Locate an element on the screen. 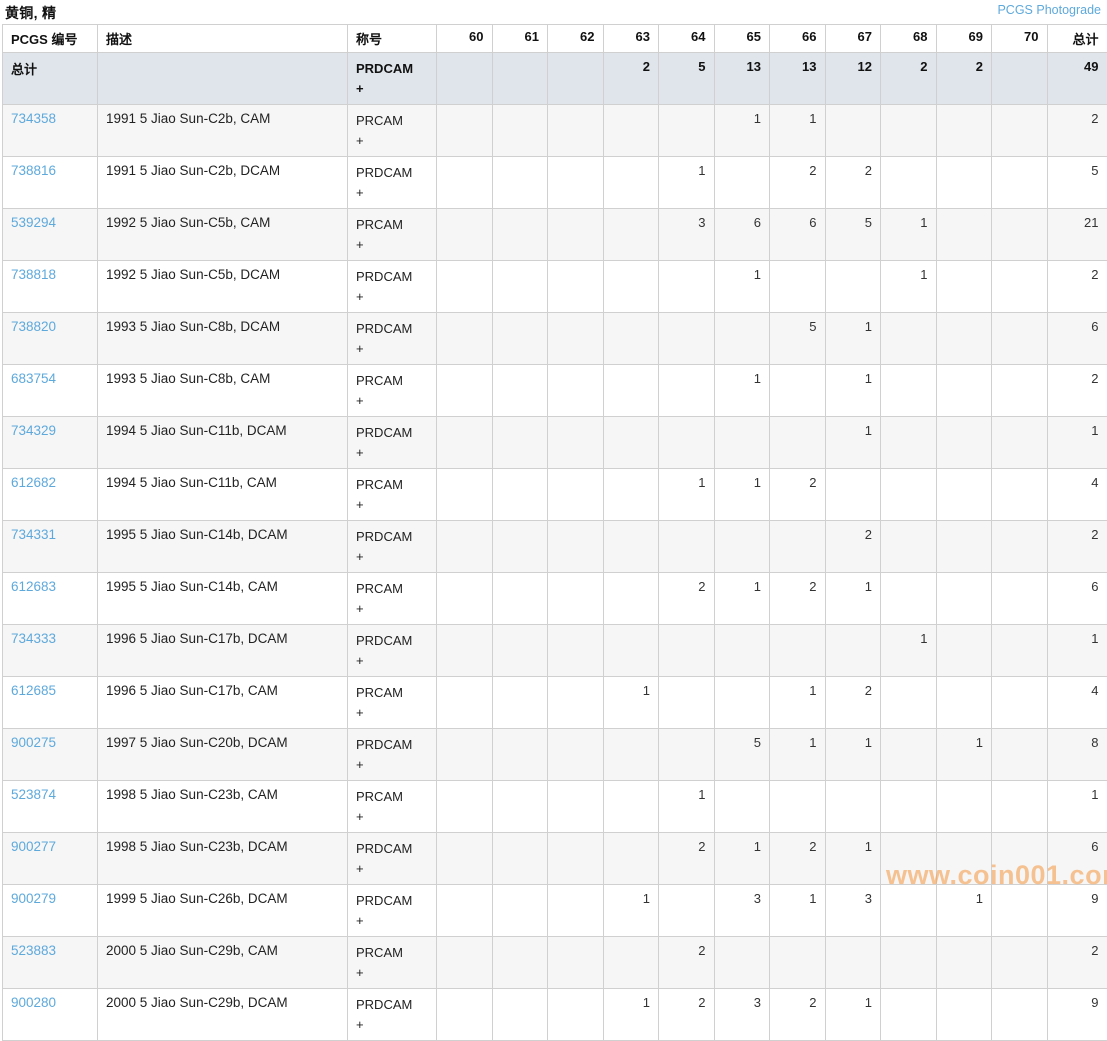 Image resolution: width=1107 pixels, height=1041 pixels. description-cell: 1999 5 Jiao Sun-C26b, DCAM is located at coordinates (223, 911).